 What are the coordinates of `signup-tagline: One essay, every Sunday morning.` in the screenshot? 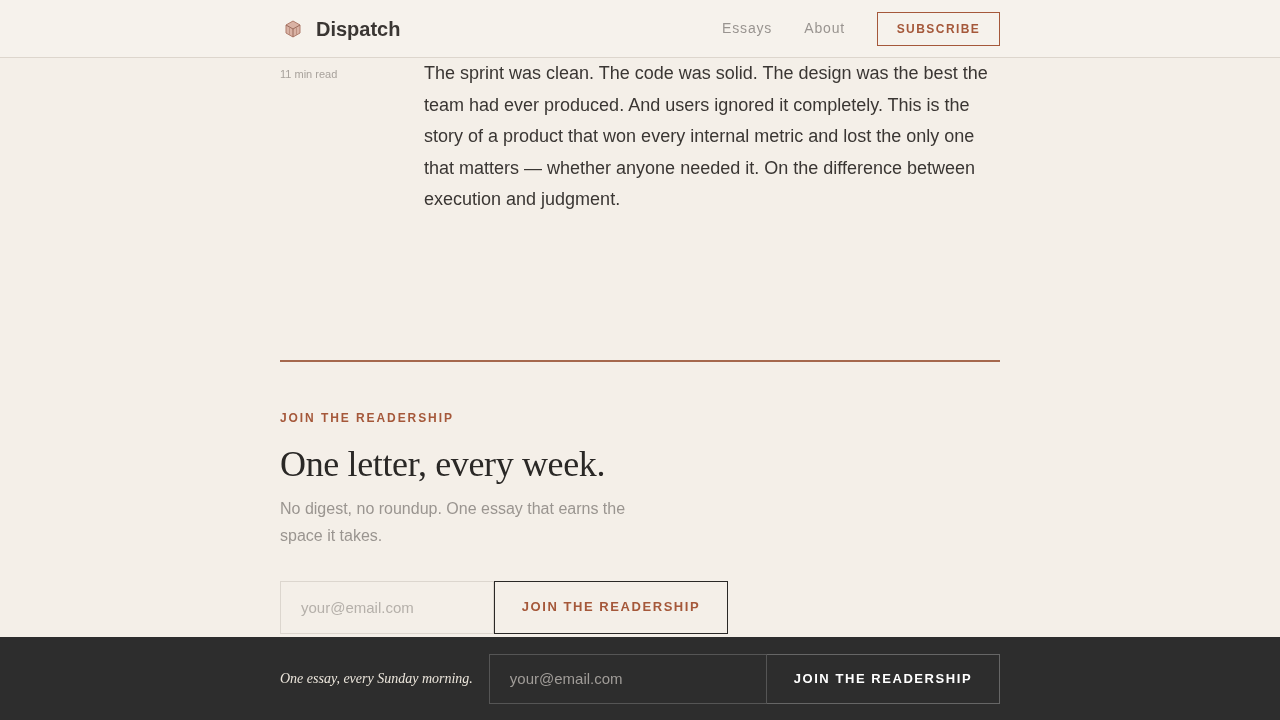 It's located at (376, 679).